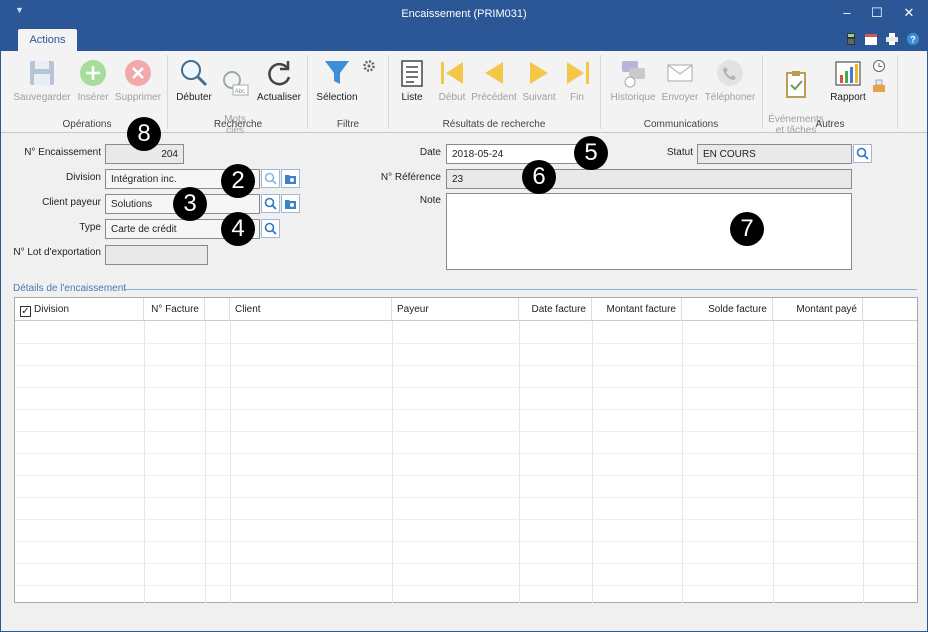 Image resolution: width=928 pixels, height=632 pixels. Describe the element at coordinates (539, 73) in the screenshot. I see `next-record-icon` at that location.